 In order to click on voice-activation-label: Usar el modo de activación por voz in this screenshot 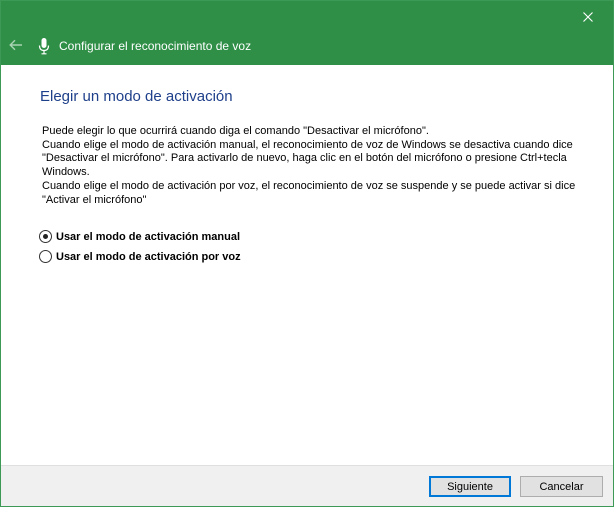, I will do `click(148, 257)`.